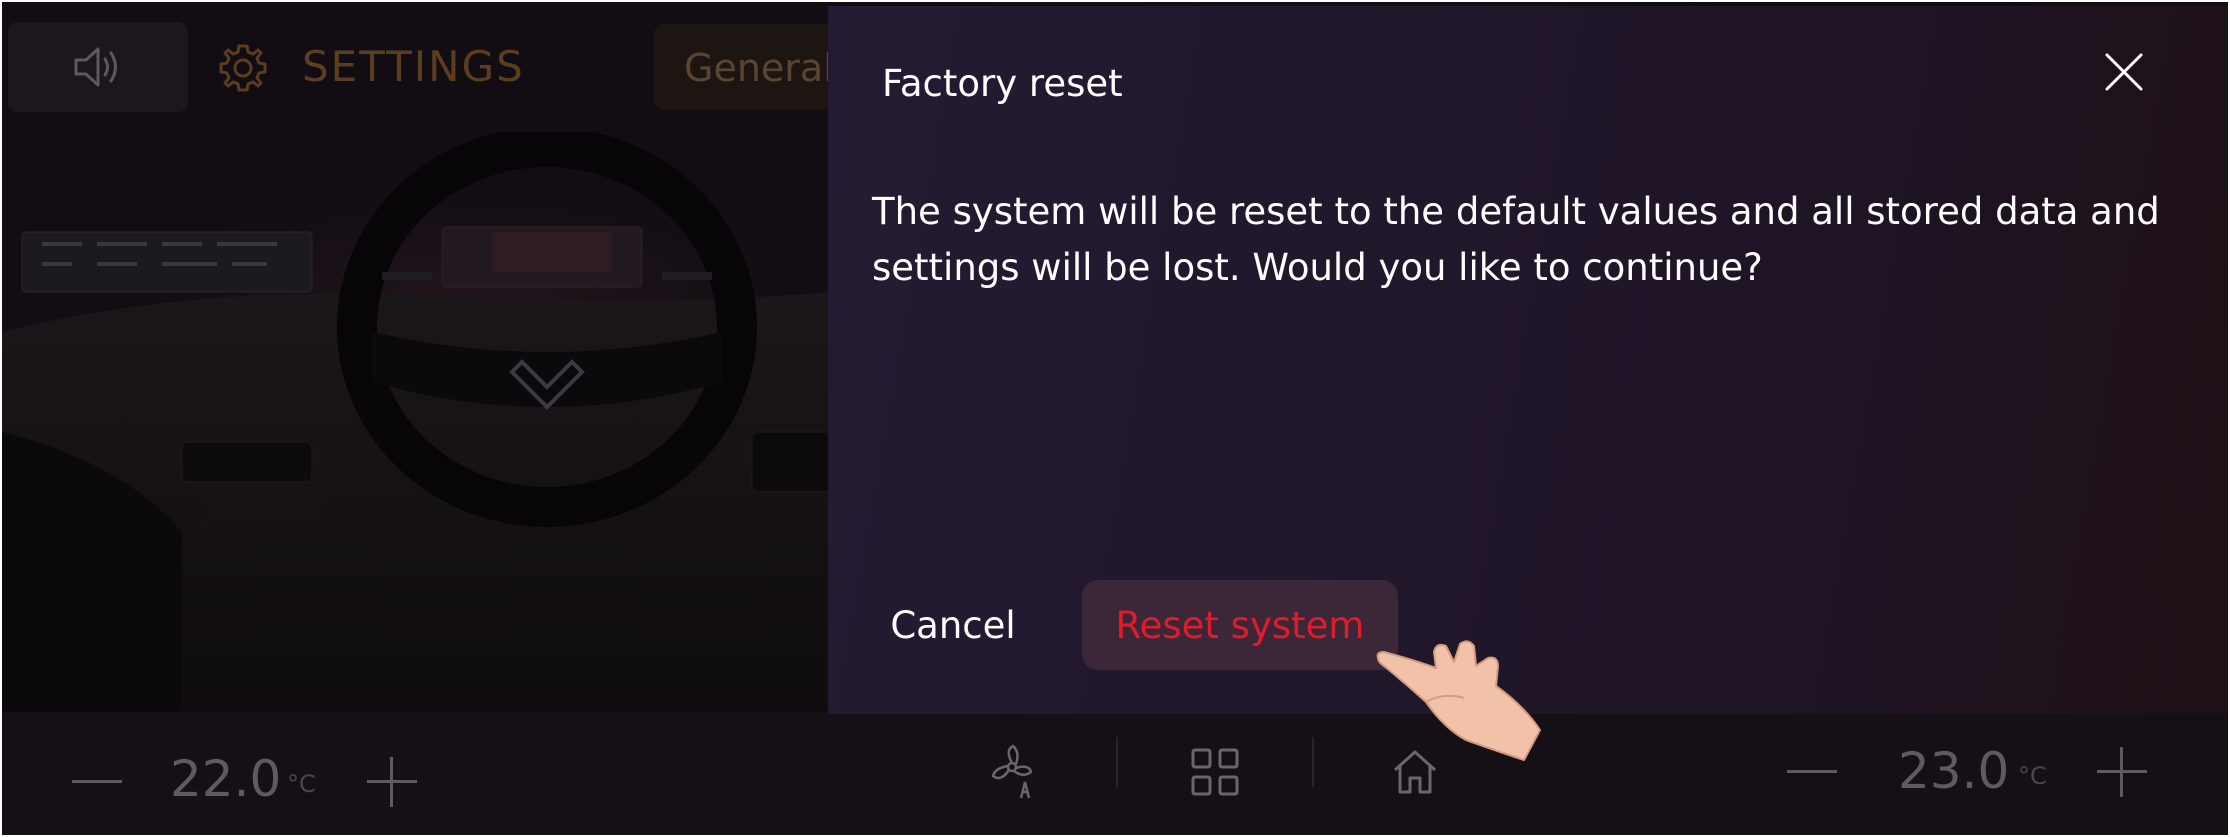  I want to click on left-temp-increase-button, so click(392, 782).